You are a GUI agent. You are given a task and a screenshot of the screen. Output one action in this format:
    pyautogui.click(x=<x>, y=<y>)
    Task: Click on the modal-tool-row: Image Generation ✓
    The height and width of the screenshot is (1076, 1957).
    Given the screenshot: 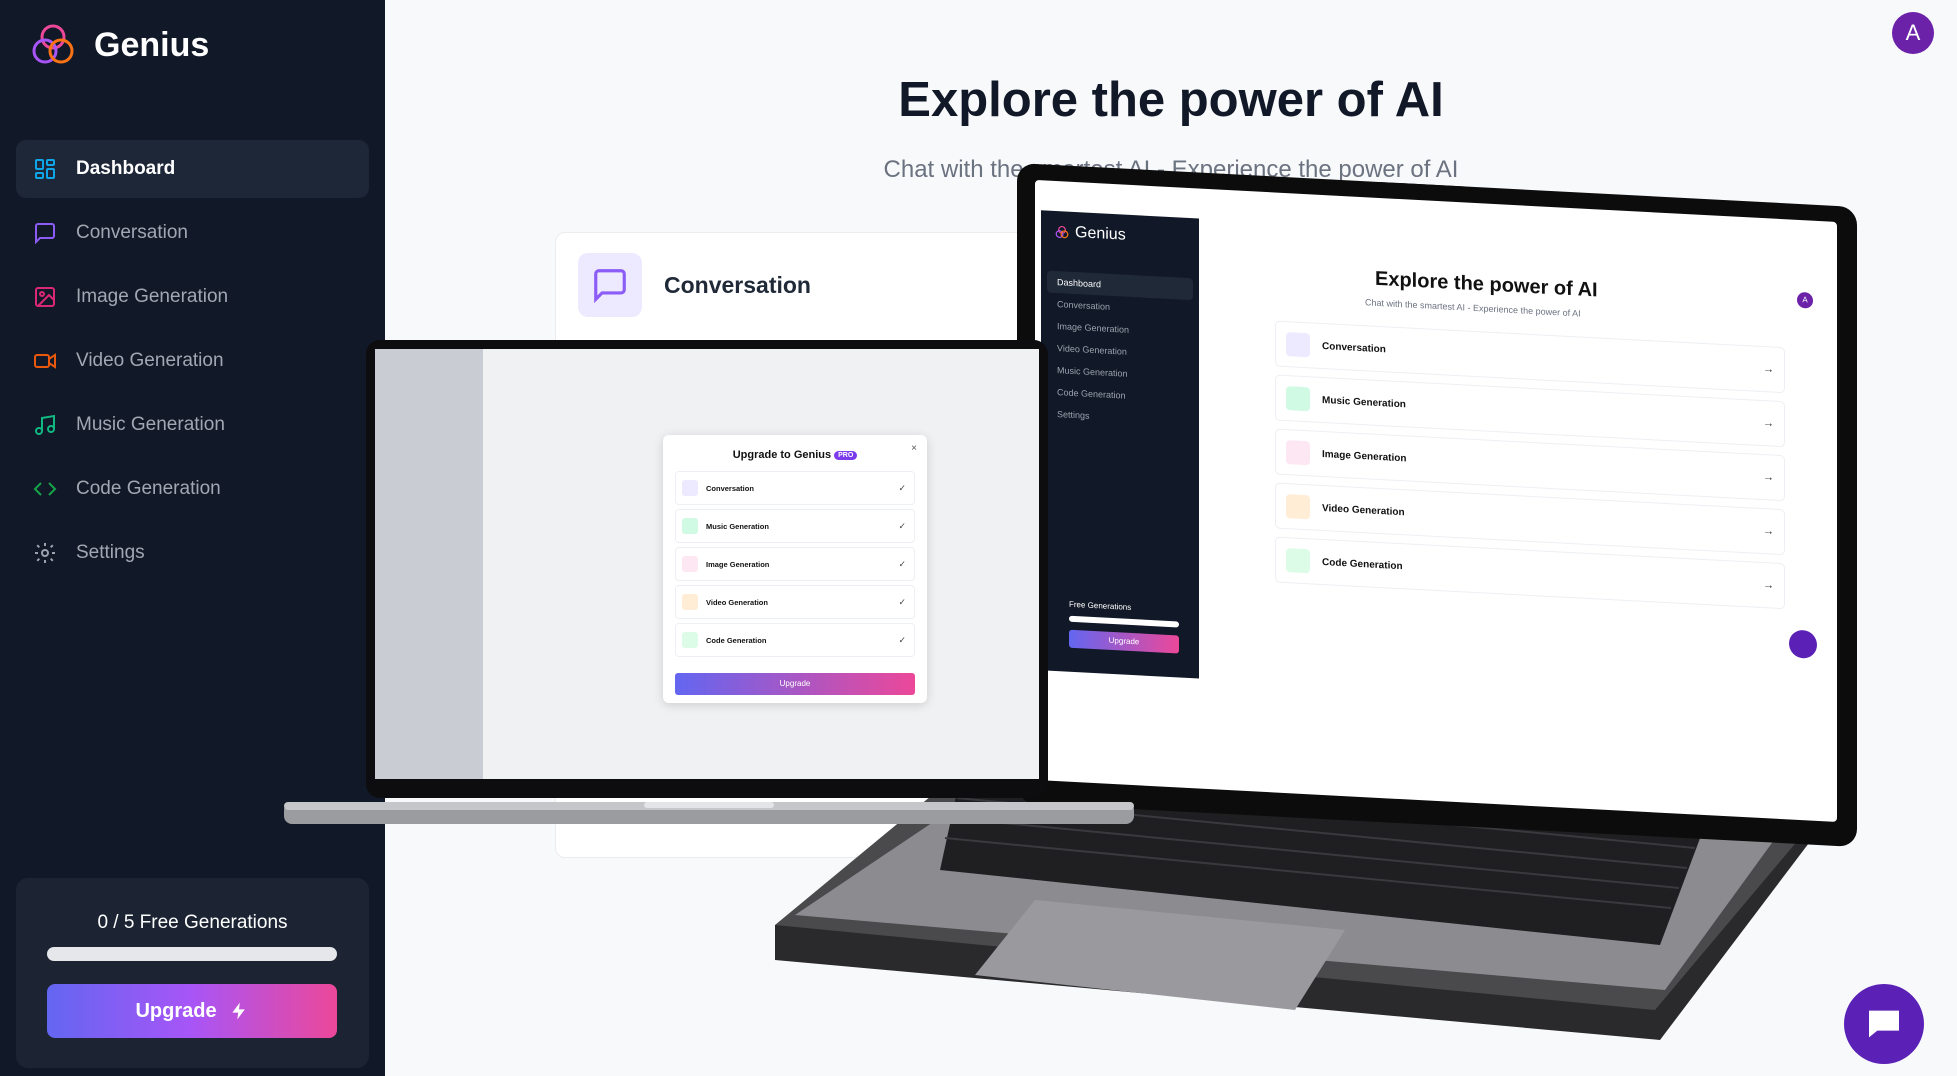 What is the action you would take?
    pyautogui.click(x=795, y=564)
    